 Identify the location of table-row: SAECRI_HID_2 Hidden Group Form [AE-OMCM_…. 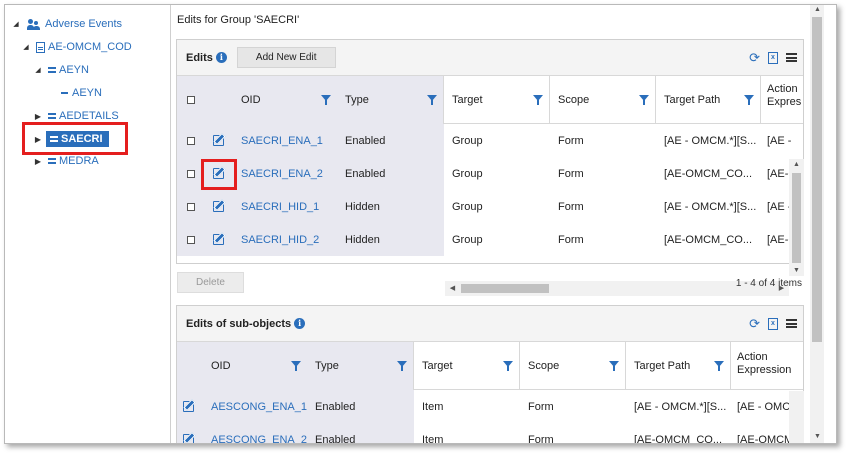
(490, 239).